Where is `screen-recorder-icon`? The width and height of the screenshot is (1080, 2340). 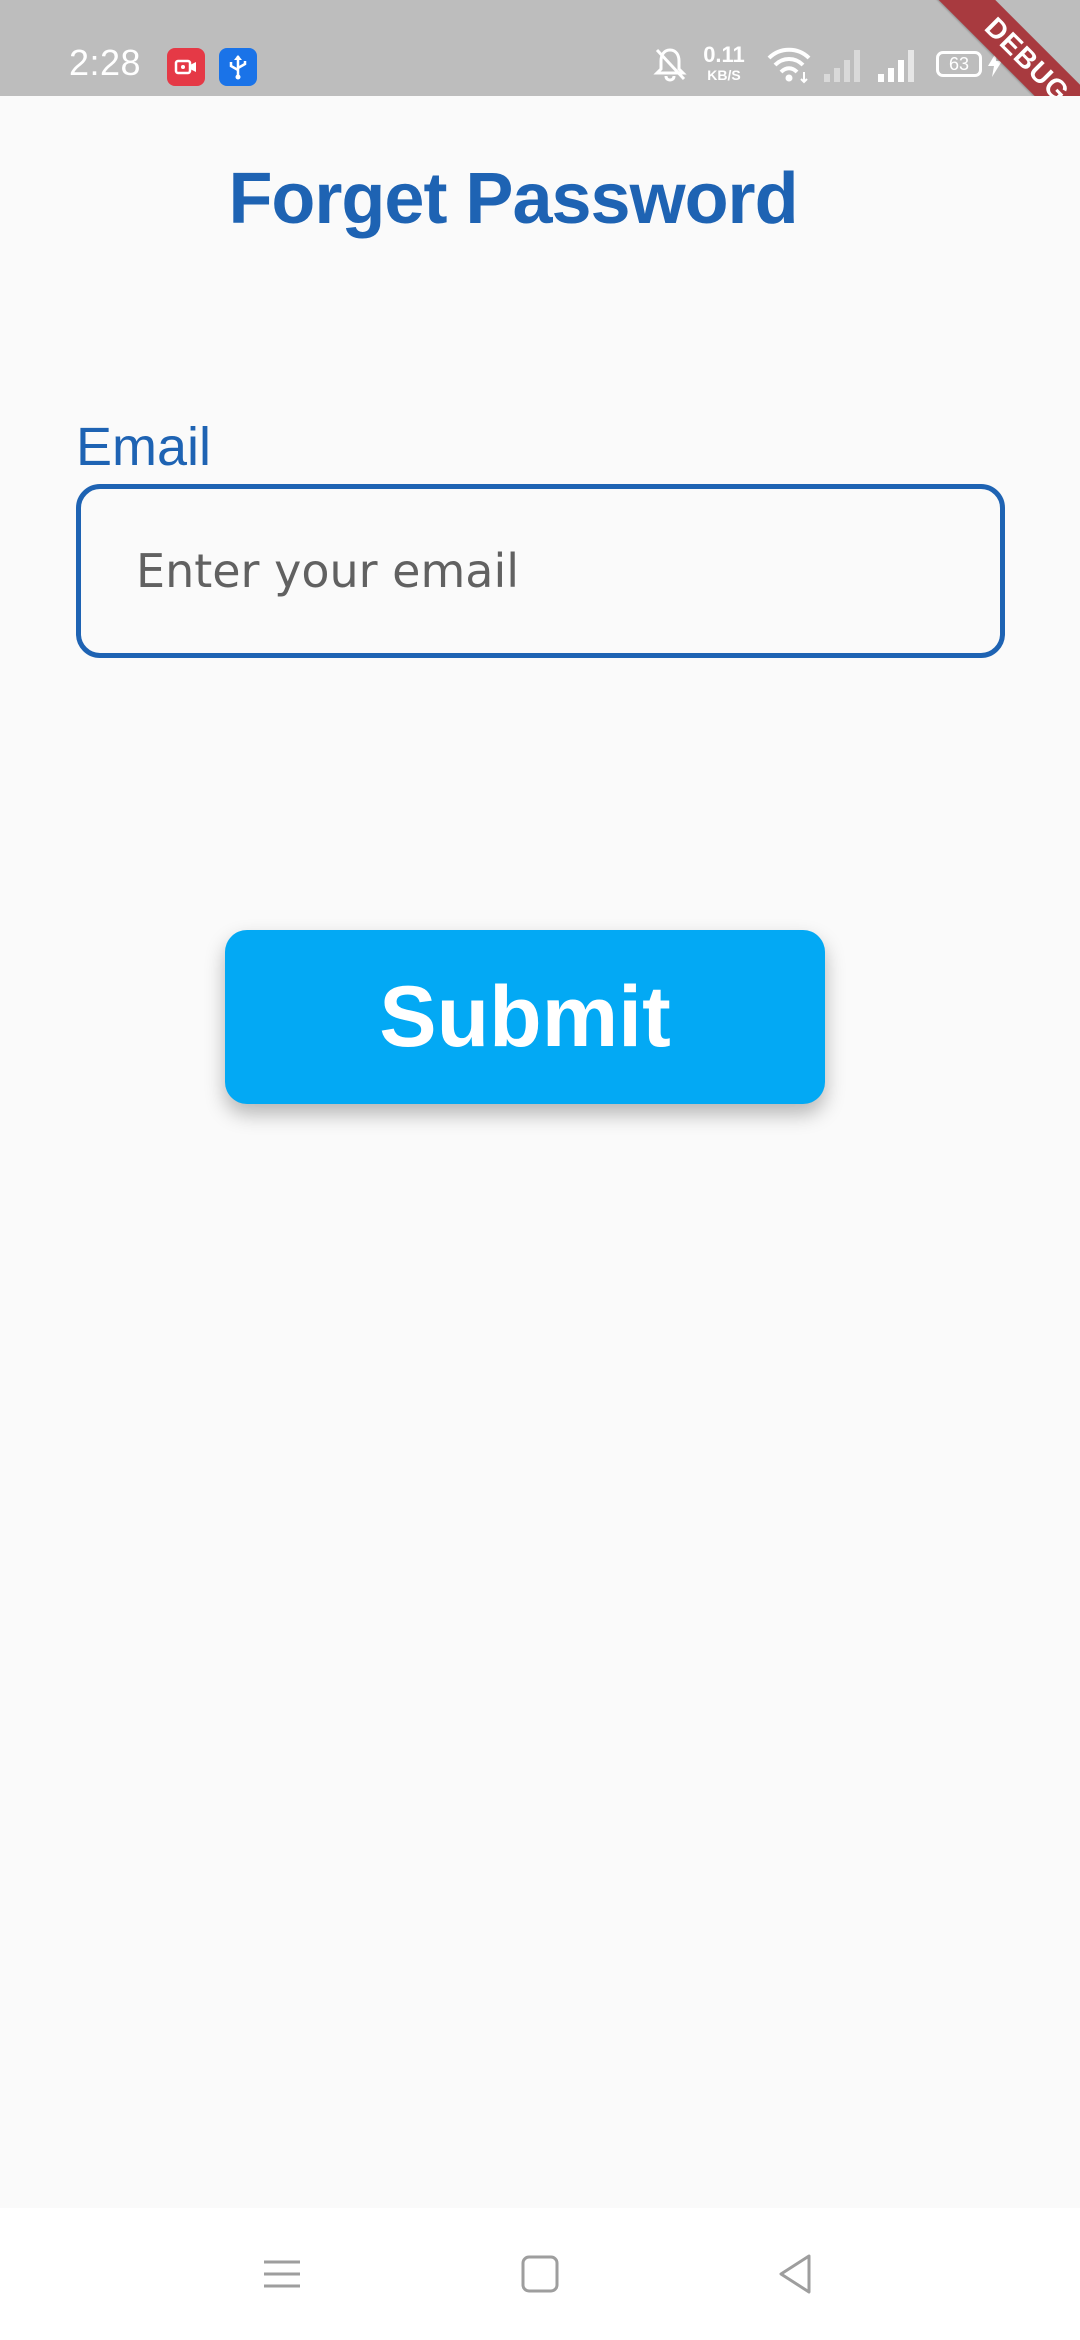 screen-recorder-icon is located at coordinates (186, 67).